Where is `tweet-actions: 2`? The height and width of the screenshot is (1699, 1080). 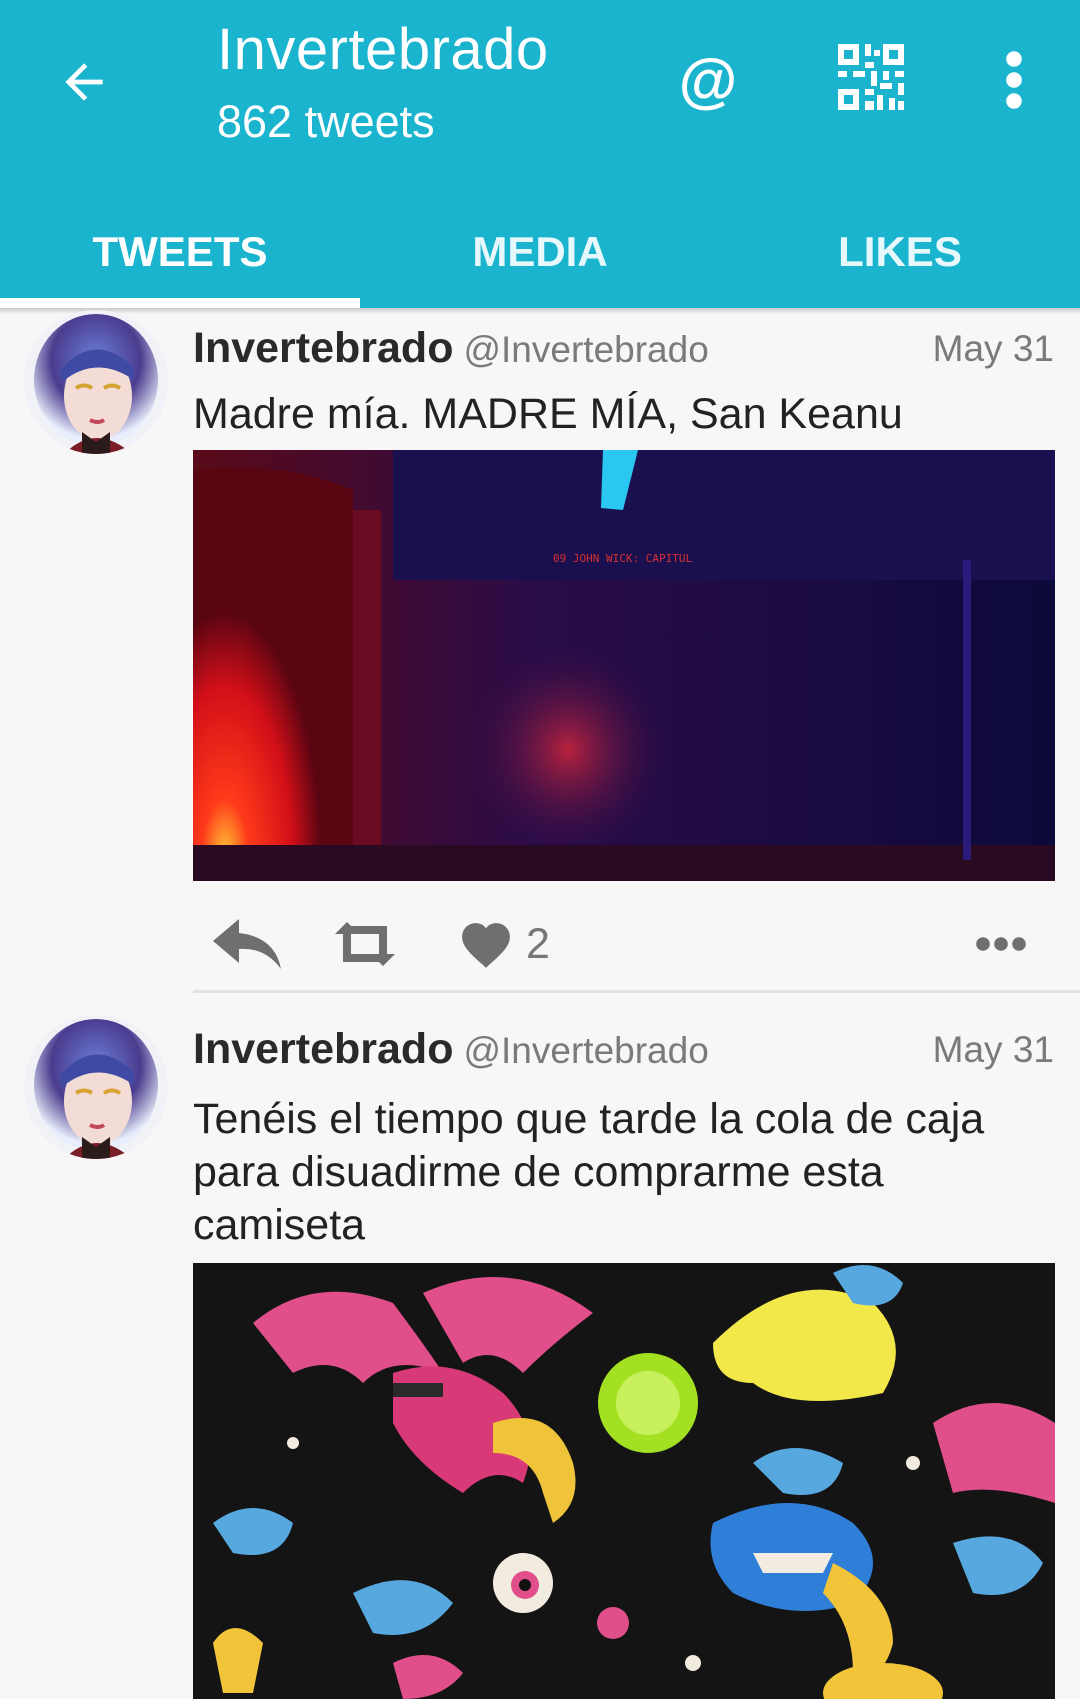 tweet-actions: 2 is located at coordinates (624, 944).